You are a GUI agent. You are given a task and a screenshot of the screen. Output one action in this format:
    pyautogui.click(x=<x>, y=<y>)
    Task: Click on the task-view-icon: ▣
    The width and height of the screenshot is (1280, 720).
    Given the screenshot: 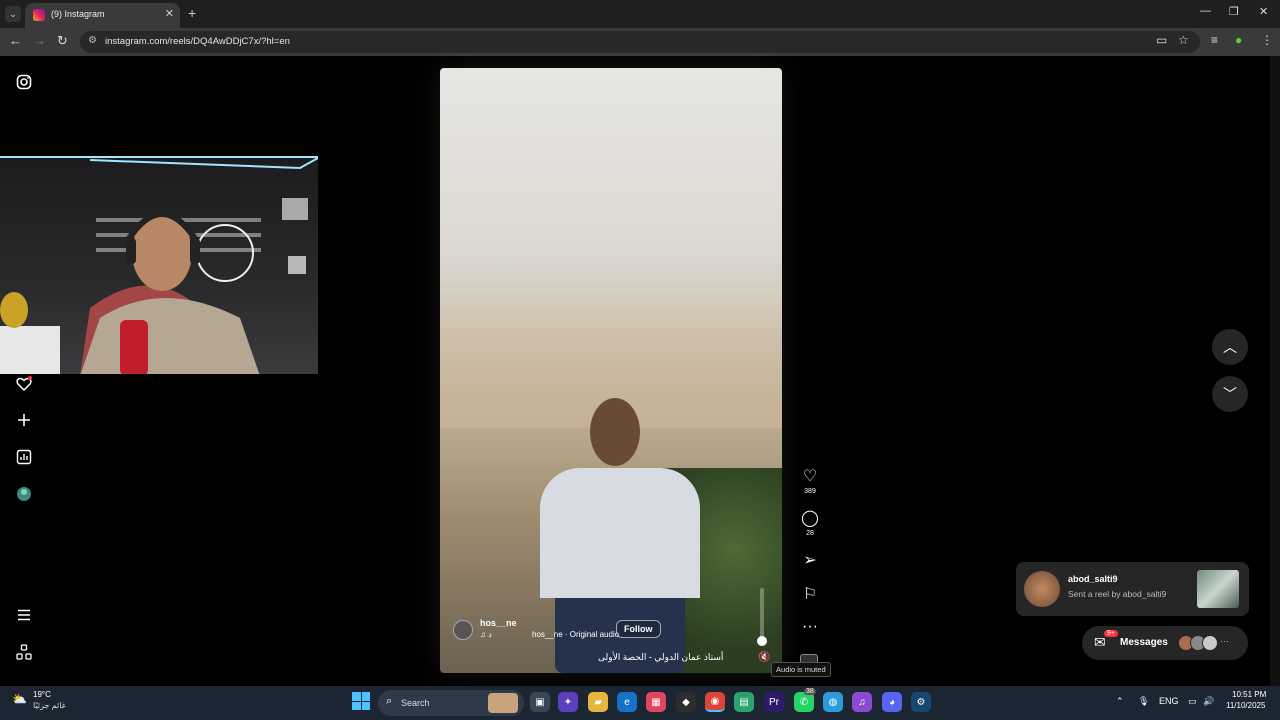 What is the action you would take?
    pyautogui.click(x=540, y=702)
    